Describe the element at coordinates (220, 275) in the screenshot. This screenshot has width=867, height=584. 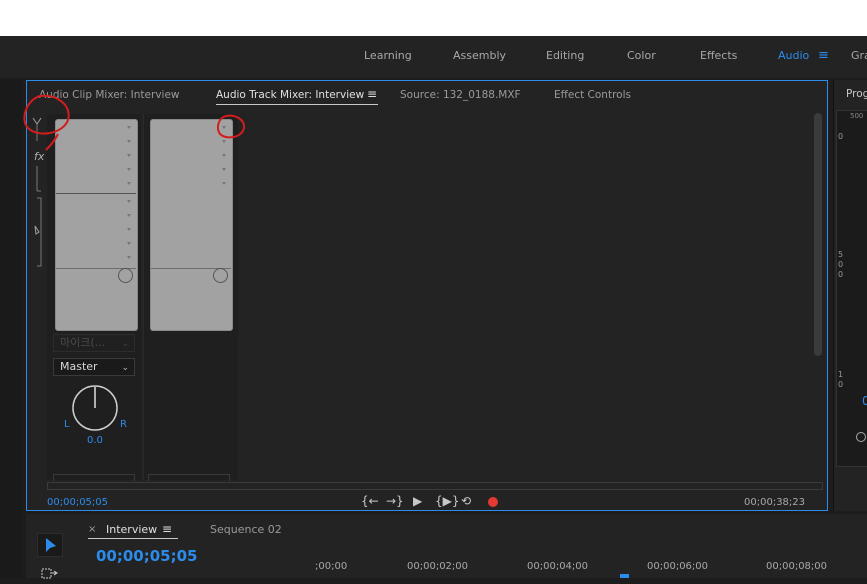
I see `track2-send-knob` at that location.